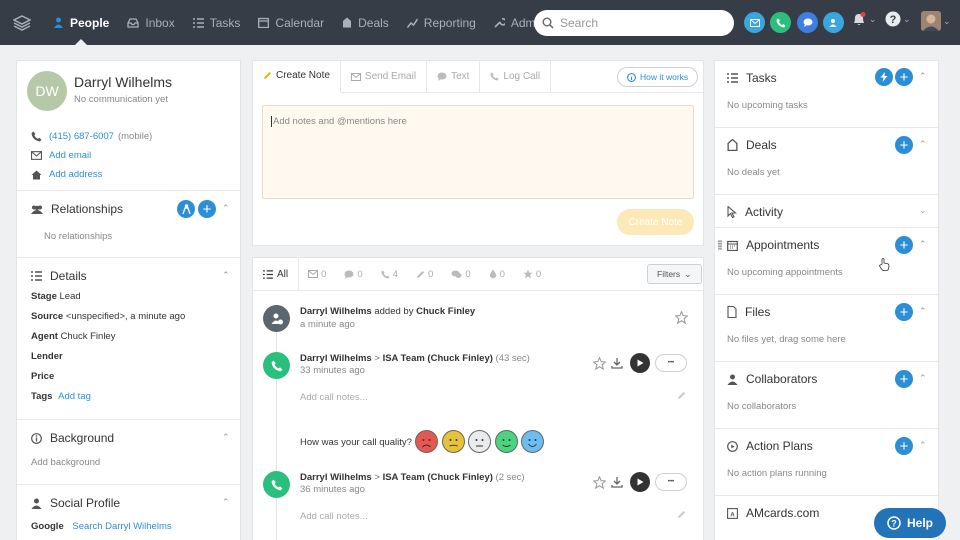 The width and height of the screenshot is (960, 540). What do you see at coordinates (47, 356) in the screenshot?
I see `detail-lender: Lender` at bounding box center [47, 356].